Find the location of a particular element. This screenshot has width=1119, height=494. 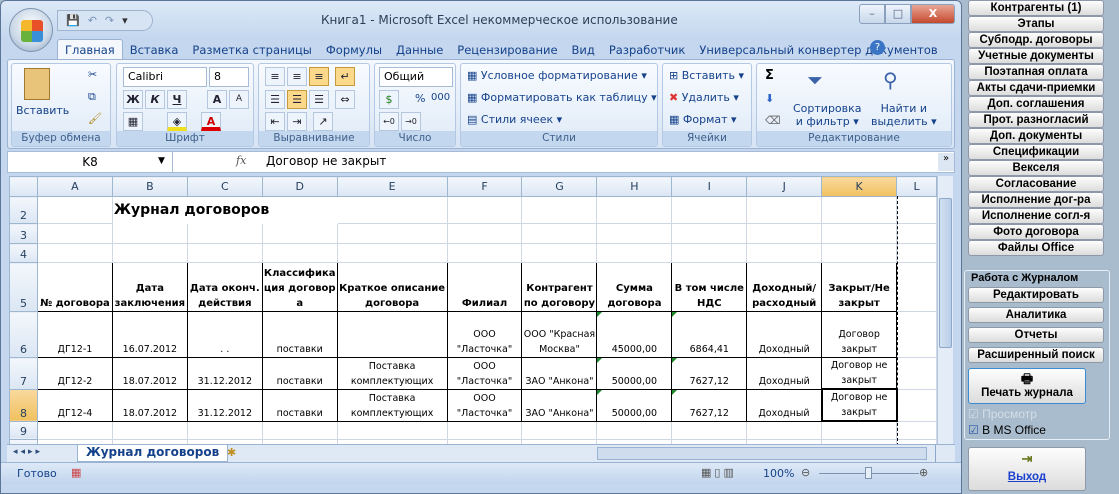

row-header: 4 is located at coordinates (23, 253).